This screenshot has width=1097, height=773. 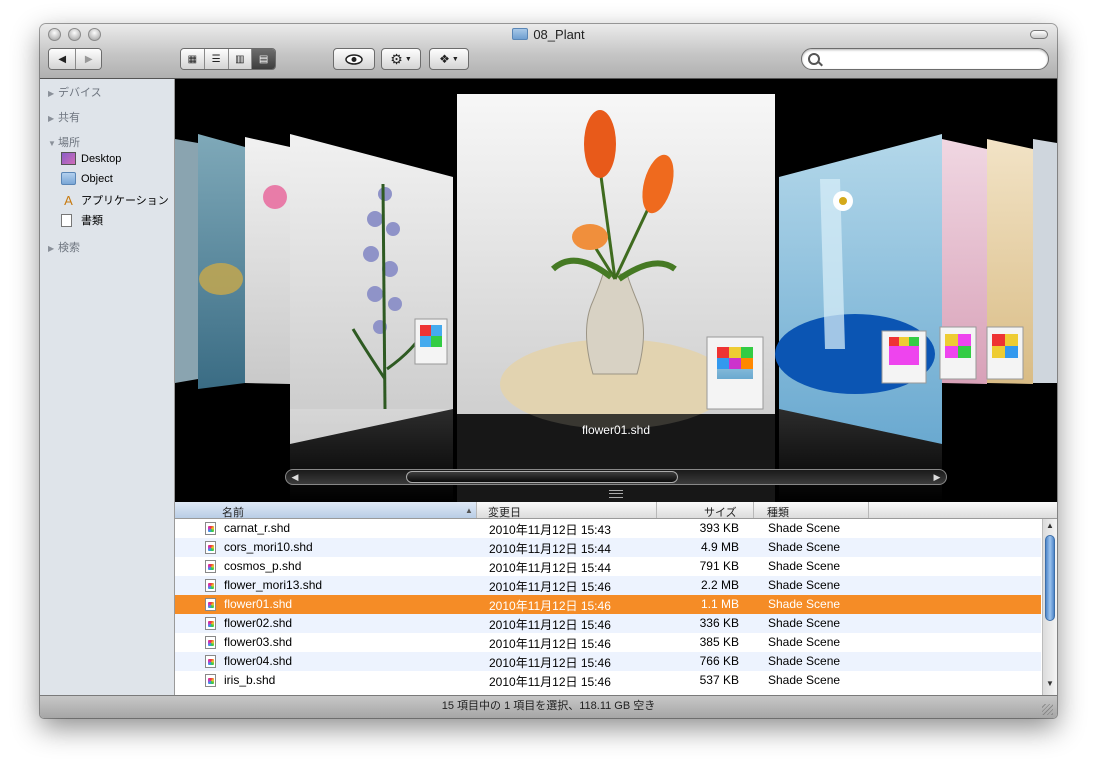 I want to click on sidebar-item-applications: A アプリケーション, so click(x=115, y=200).